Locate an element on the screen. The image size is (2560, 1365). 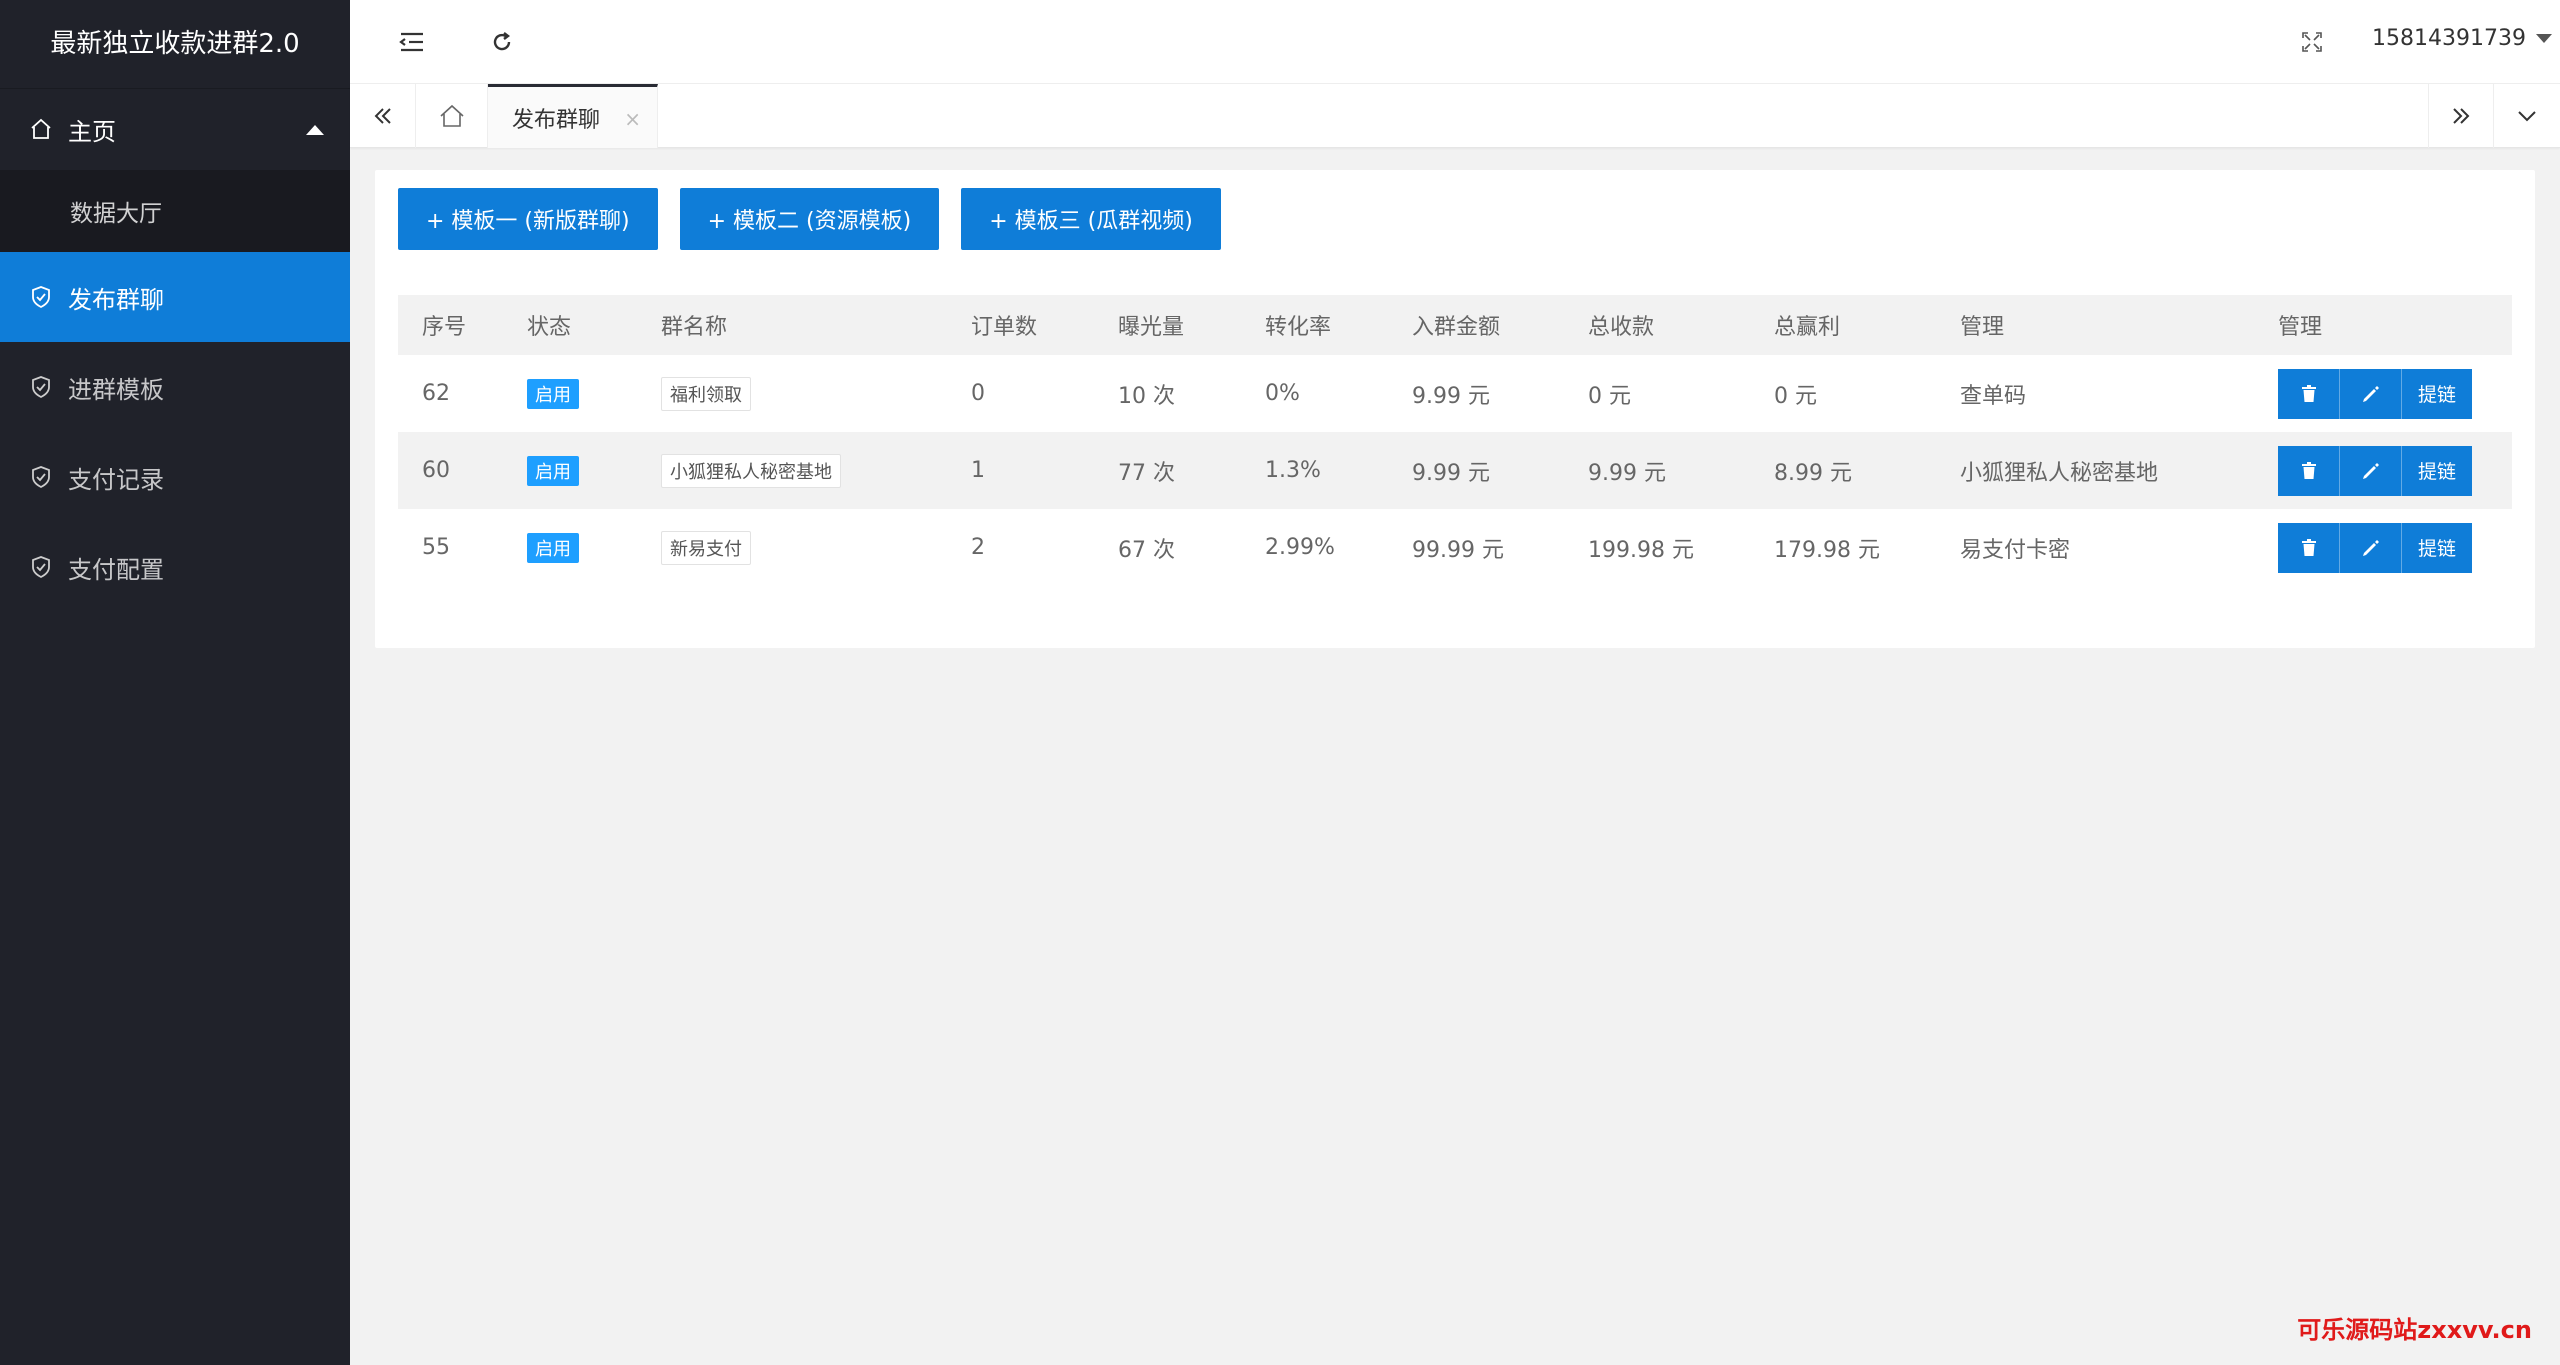
caret-up-icon is located at coordinates (315, 130).